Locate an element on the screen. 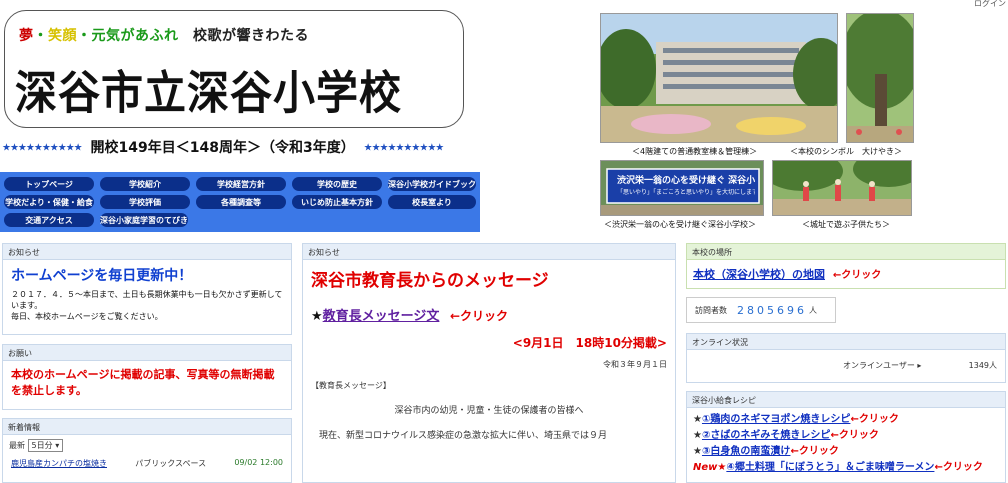  center-panel-heading: お知らせ is located at coordinates (489, 252).